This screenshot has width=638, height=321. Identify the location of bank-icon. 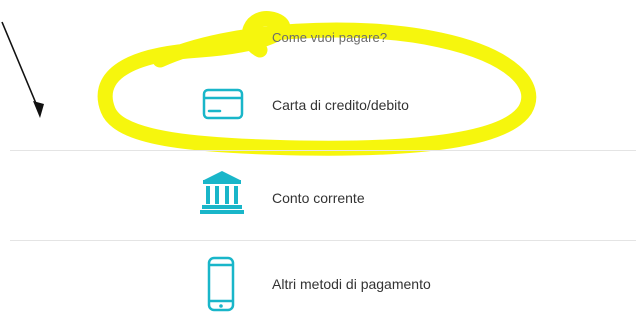
(222, 197).